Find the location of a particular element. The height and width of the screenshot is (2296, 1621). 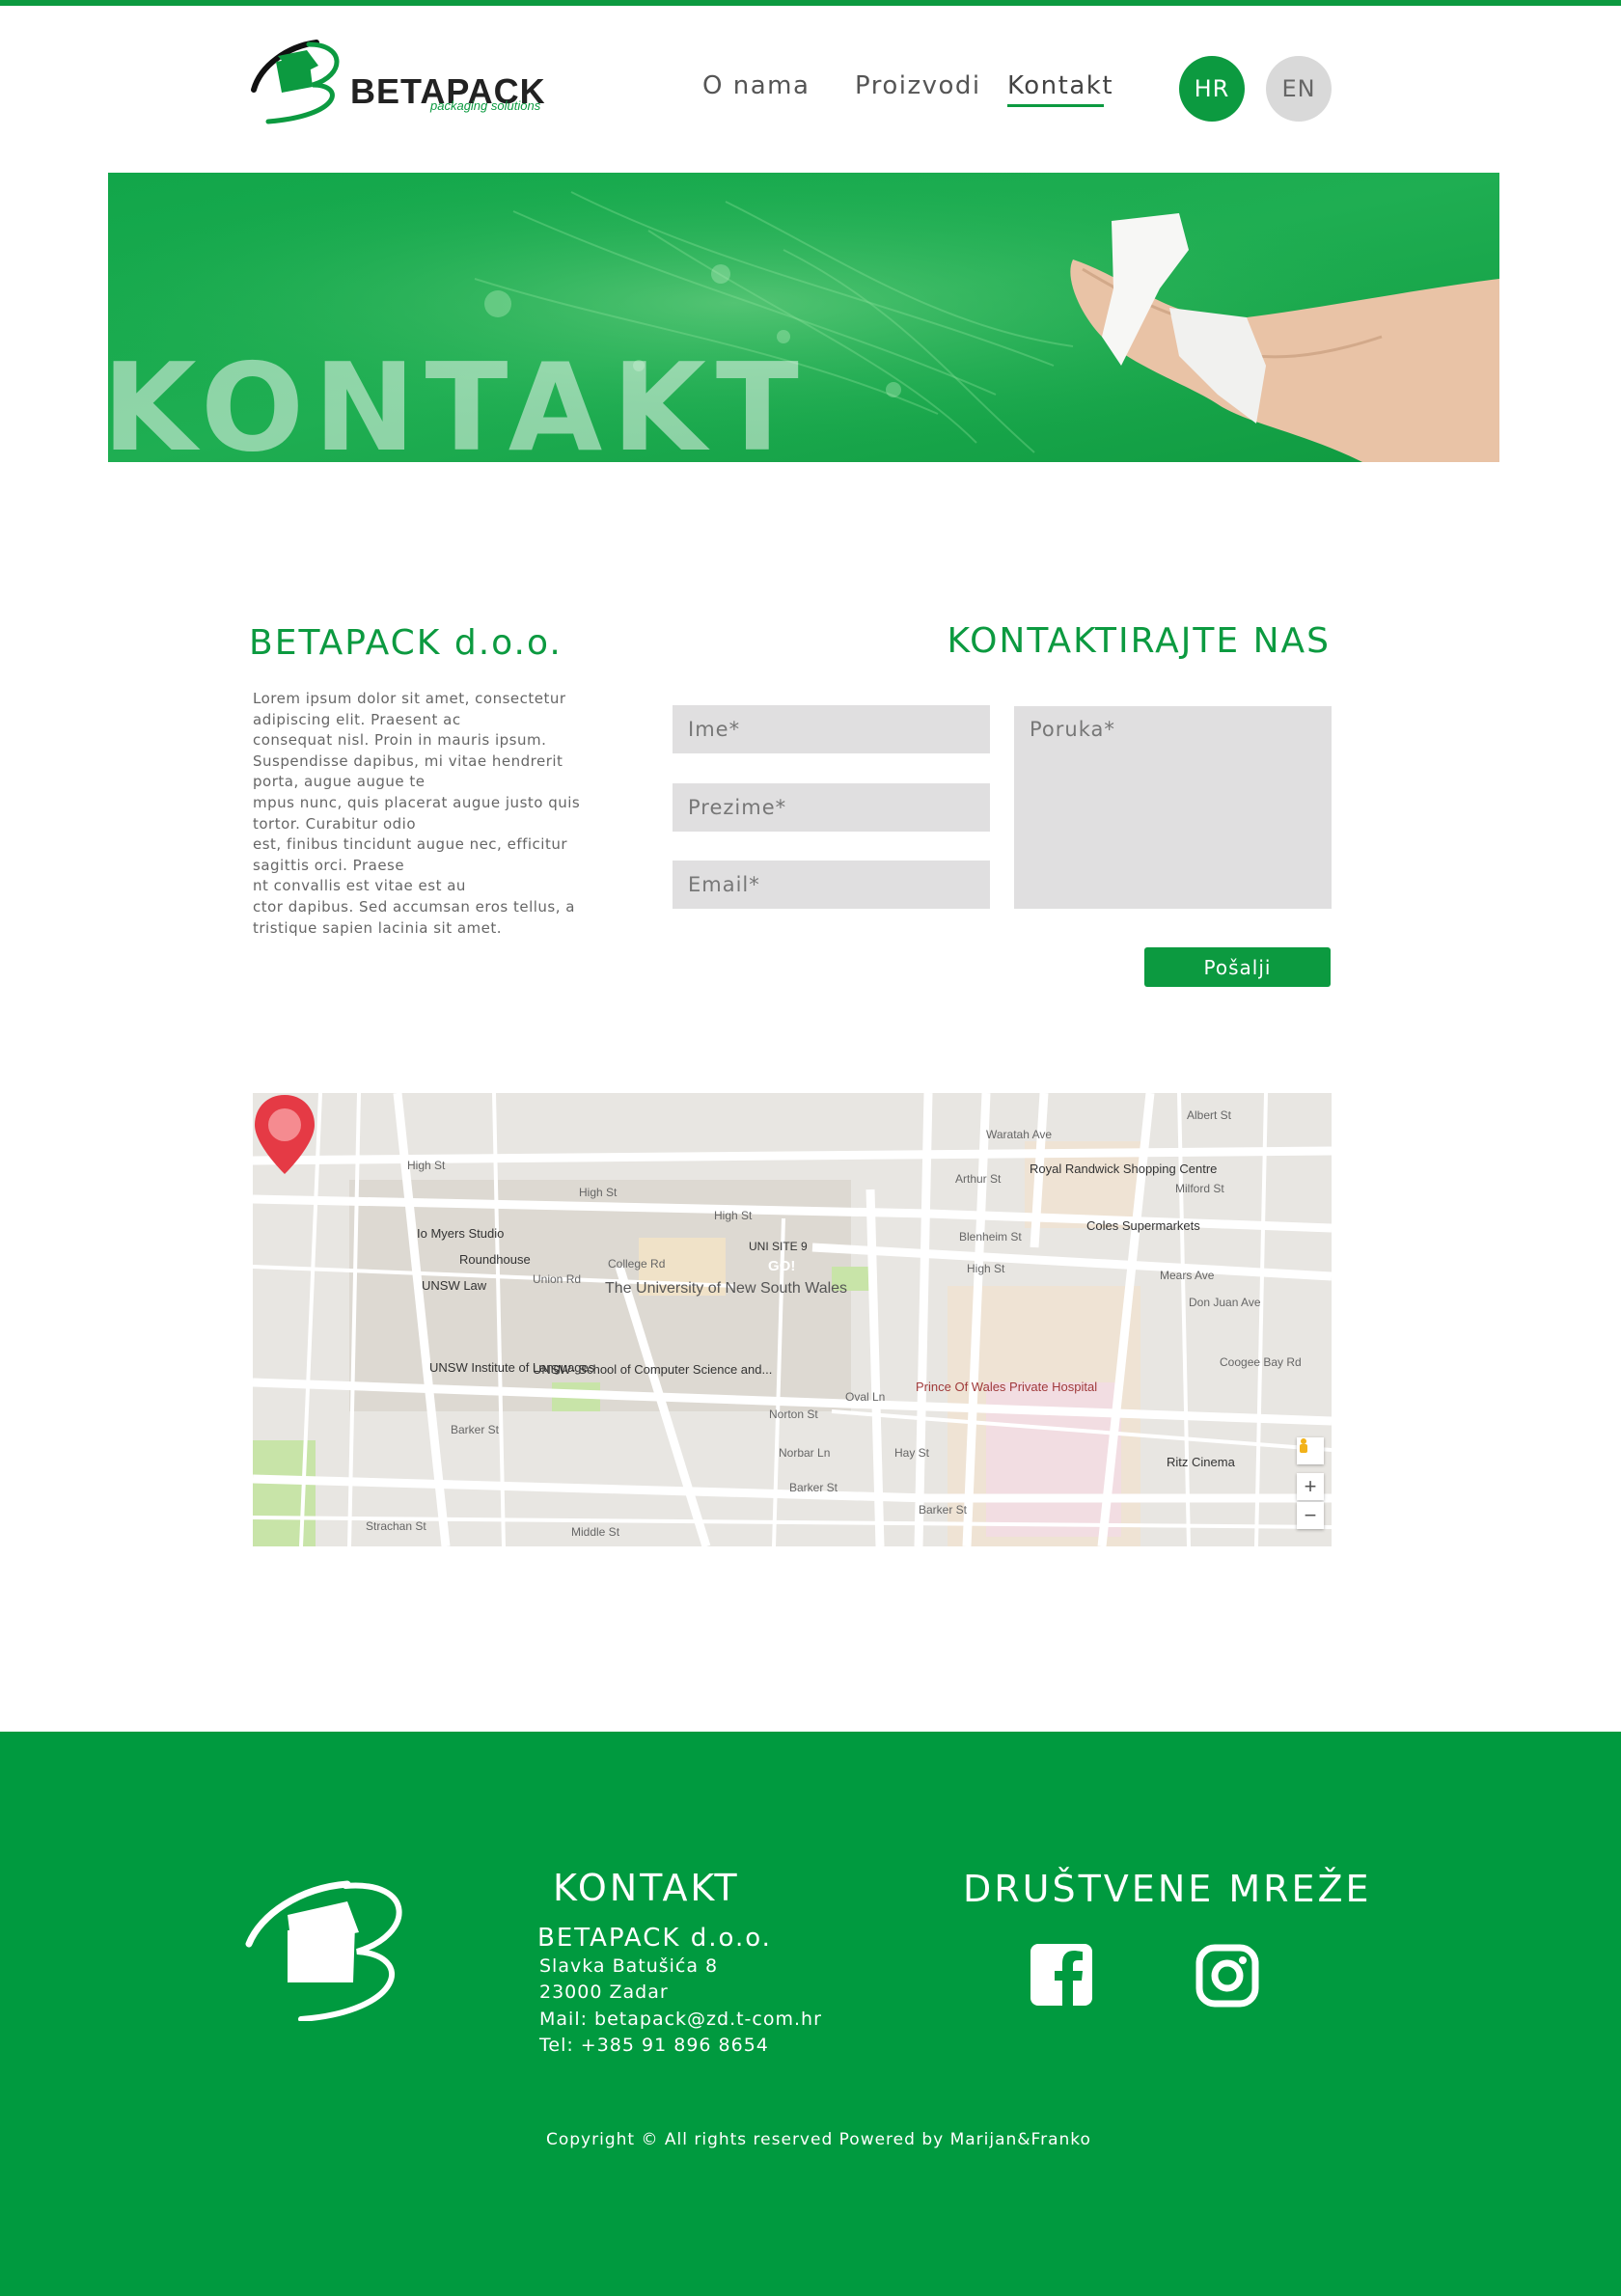

language-en-button: EN is located at coordinates (1299, 89).